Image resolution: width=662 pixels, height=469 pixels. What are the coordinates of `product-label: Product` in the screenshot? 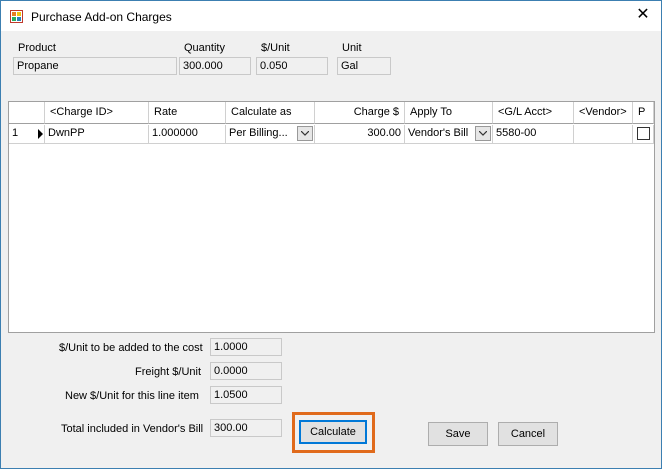 It's located at (37, 48).